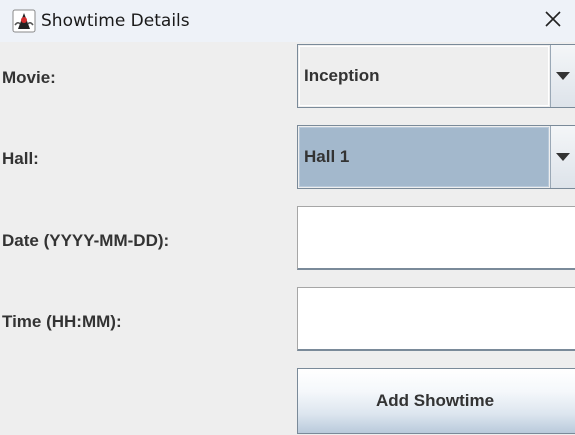 Image resolution: width=575 pixels, height=435 pixels. I want to click on movie-label: Movie:, so click(29, 77).